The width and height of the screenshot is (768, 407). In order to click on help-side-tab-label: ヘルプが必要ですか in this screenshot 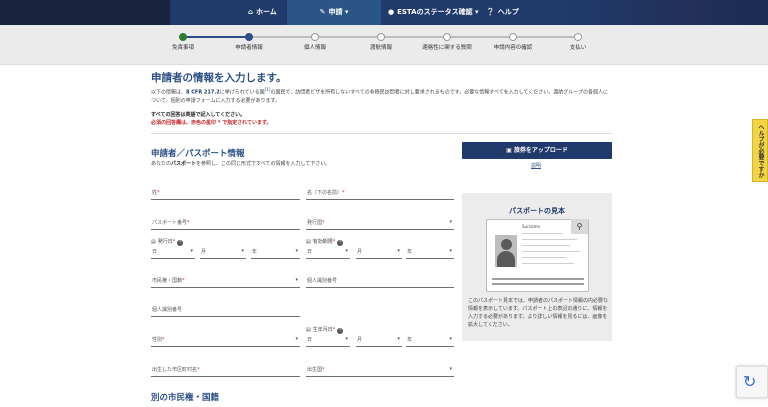, I will do `click(760, 151)`.